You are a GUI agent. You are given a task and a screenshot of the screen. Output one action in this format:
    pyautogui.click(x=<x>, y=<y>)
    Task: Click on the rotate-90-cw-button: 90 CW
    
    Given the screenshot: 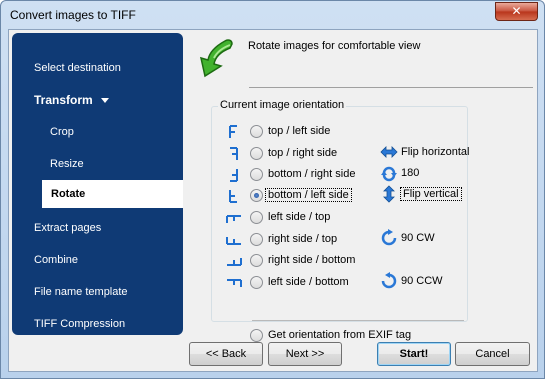 What is the action you would take?
    pyautogui.click(x=425, y=238)
    